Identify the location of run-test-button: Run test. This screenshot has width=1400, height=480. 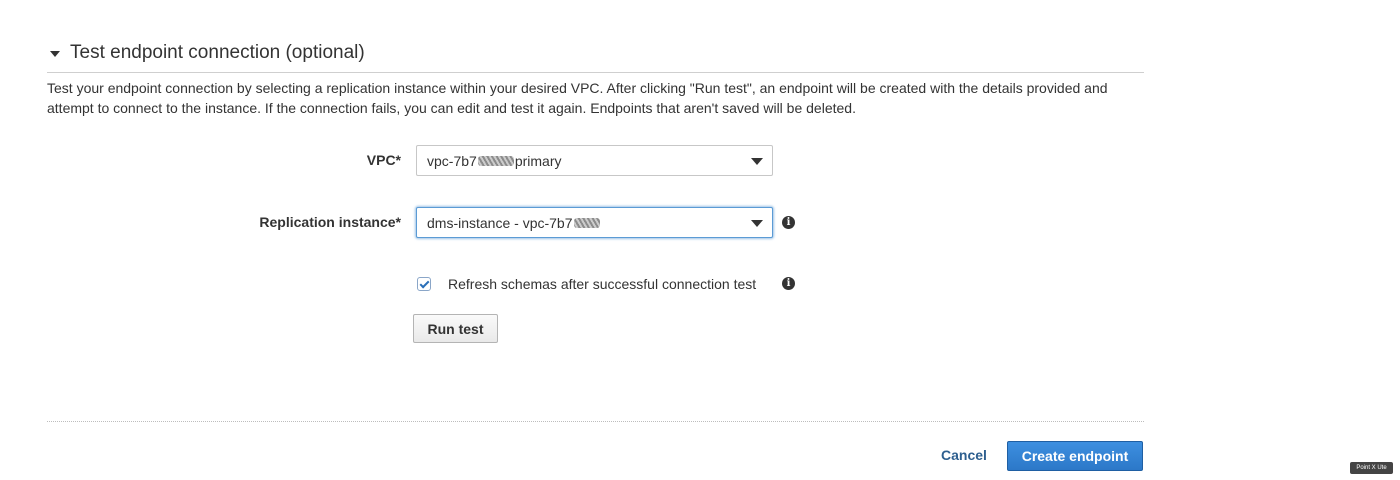
(455, 328).